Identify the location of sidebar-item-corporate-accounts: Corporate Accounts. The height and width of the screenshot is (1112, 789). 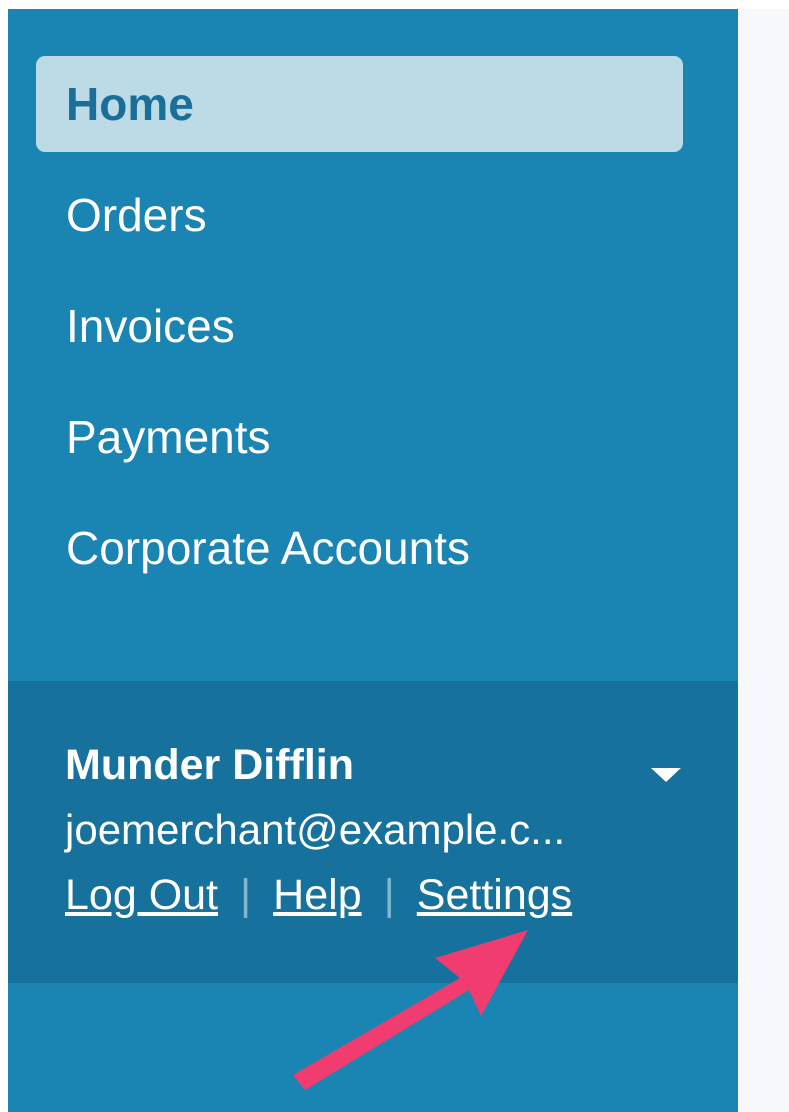
(359, 548).